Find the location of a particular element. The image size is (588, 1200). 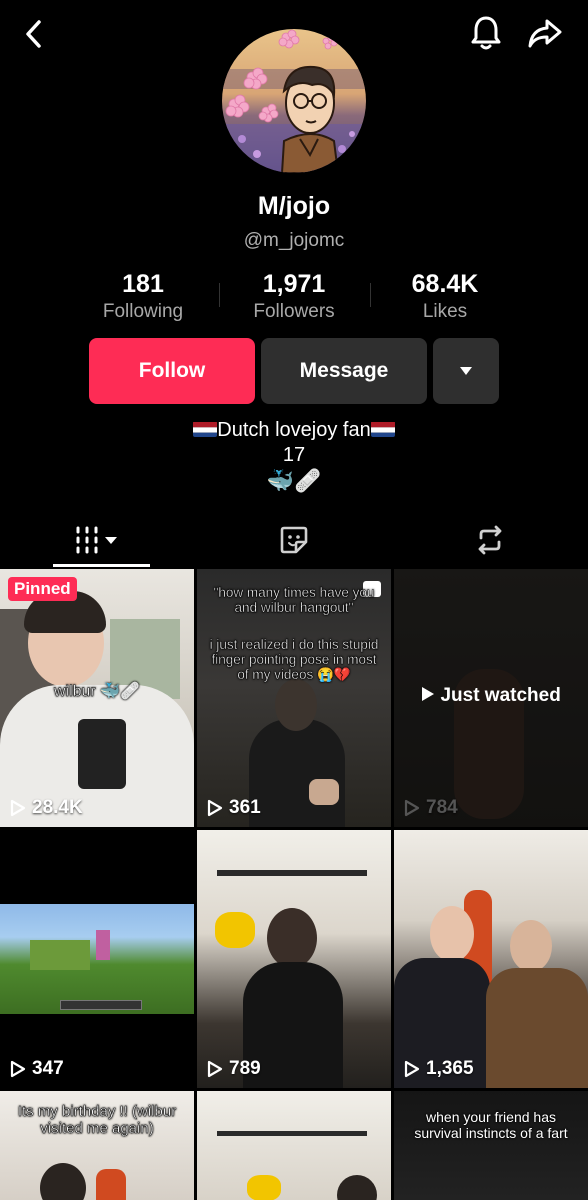

view-count: 789 is located at coordinates (234, 1069).